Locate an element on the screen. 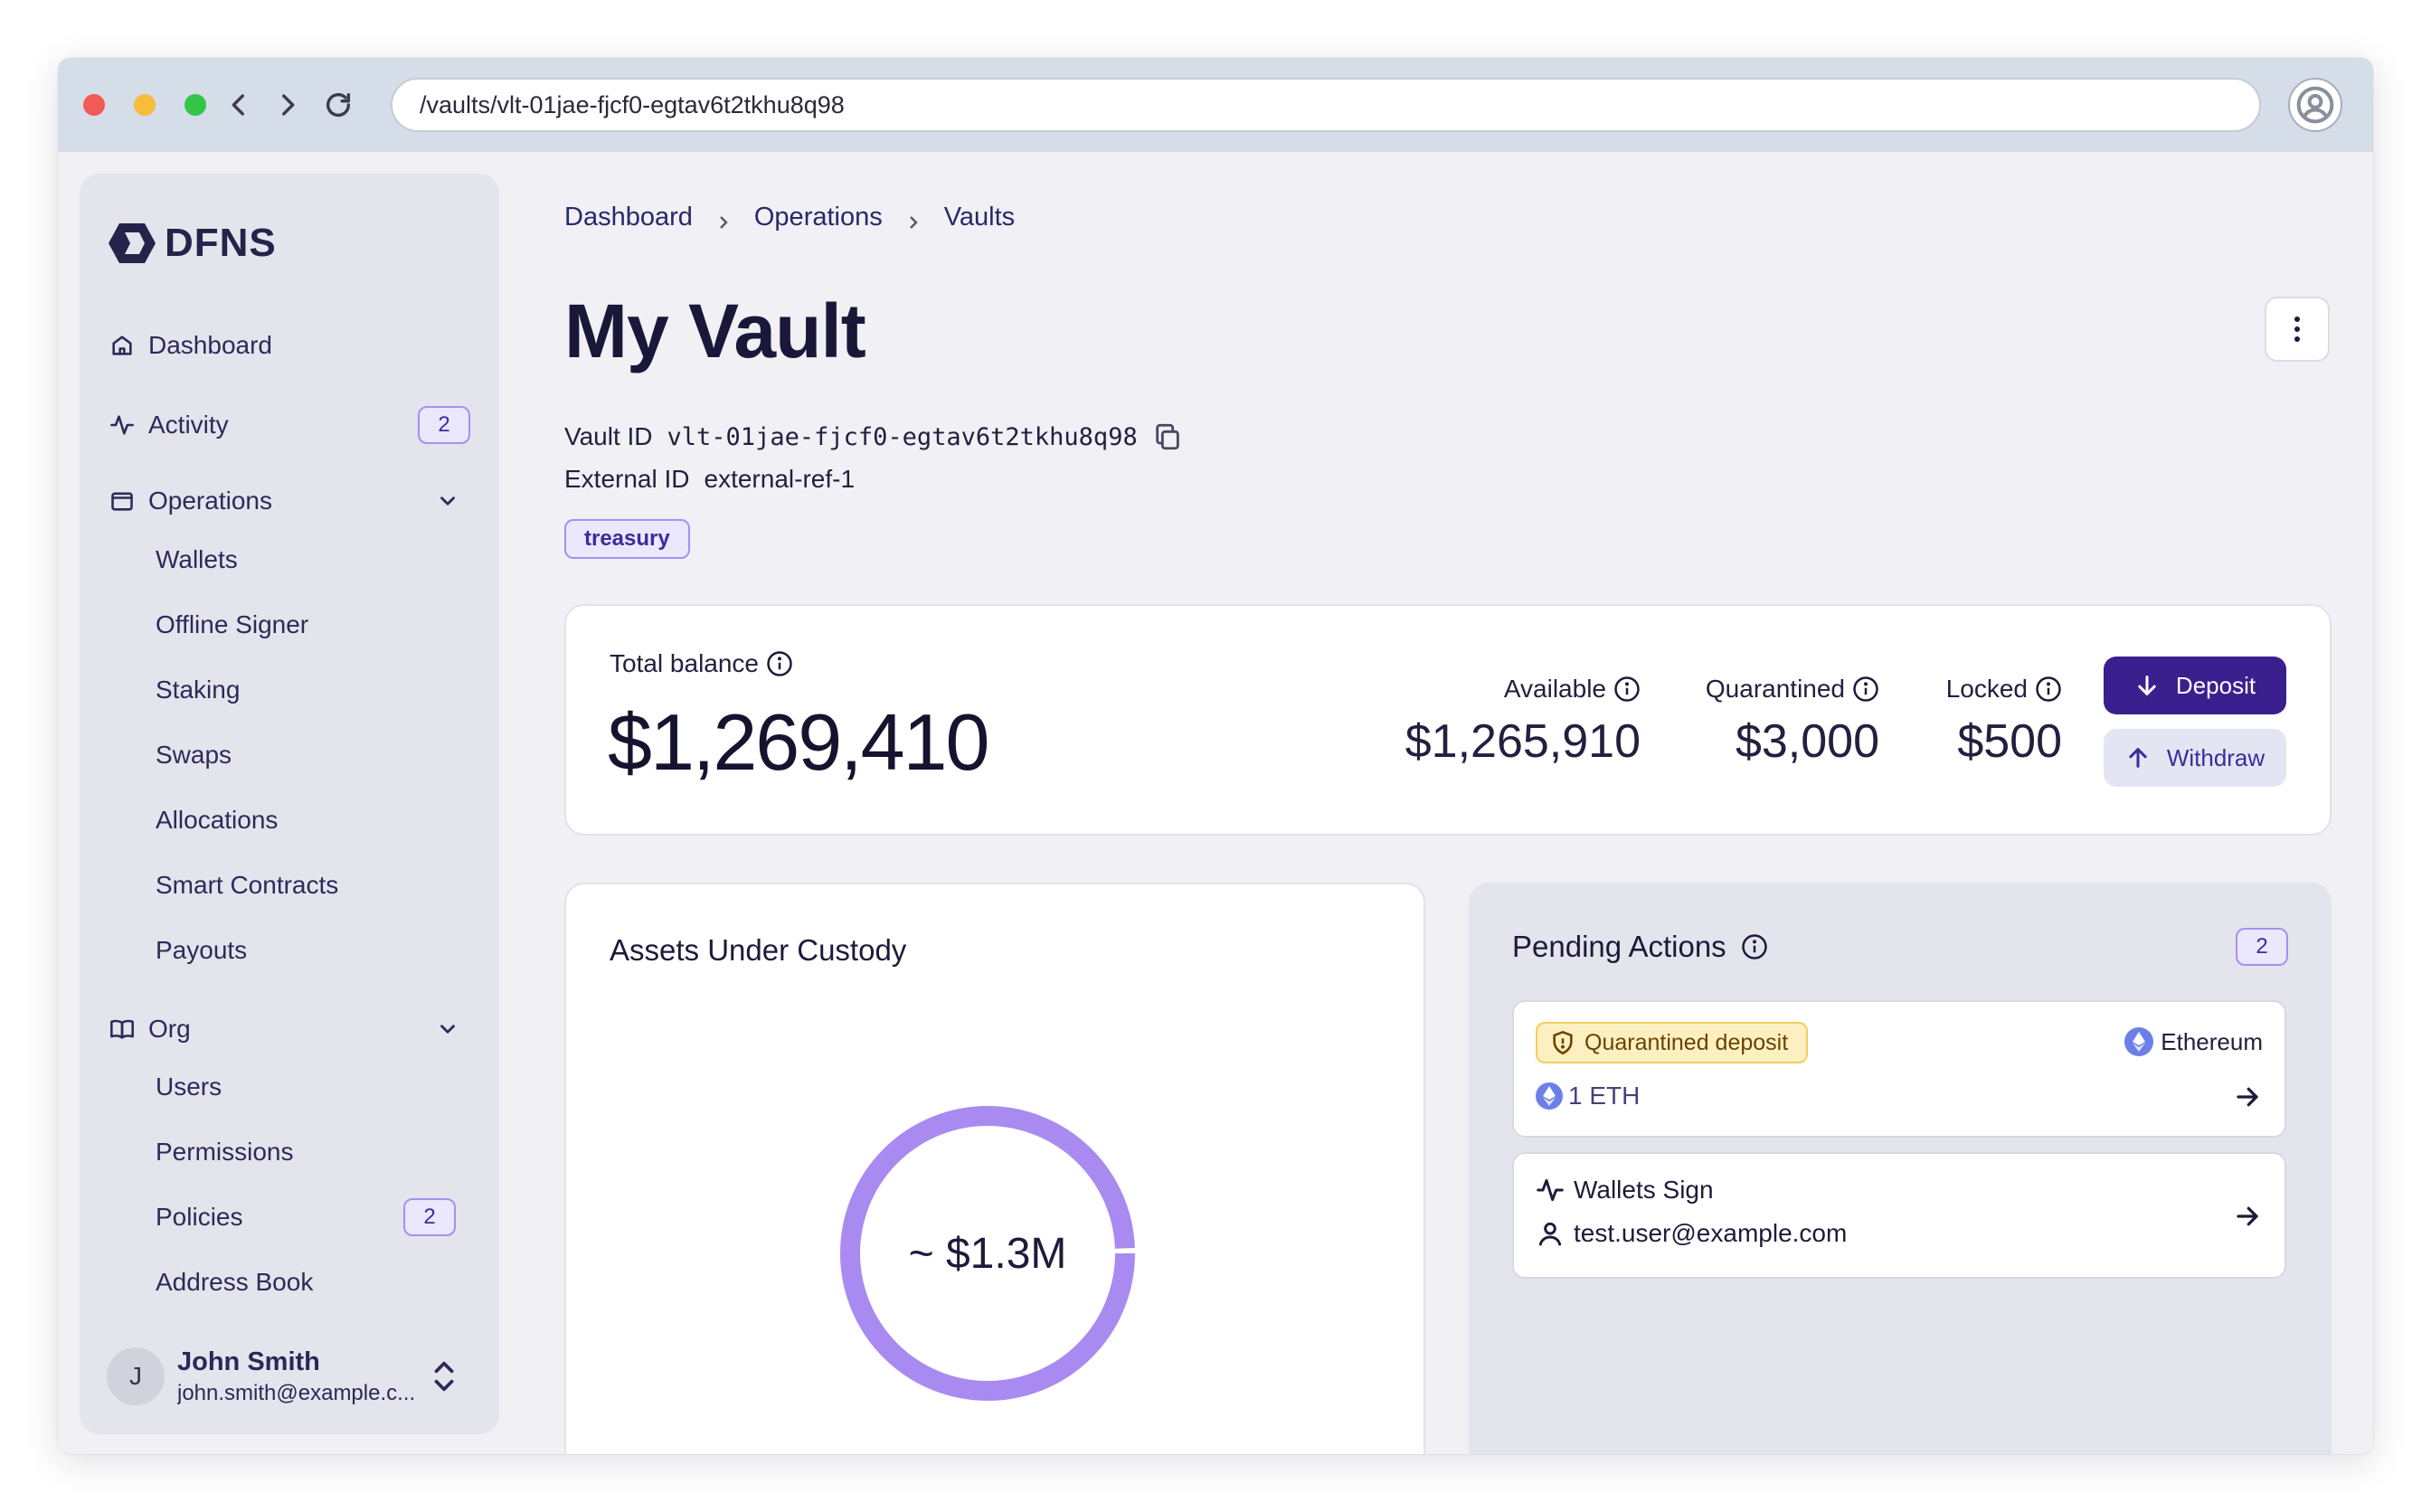  sidebar-item-label: Permissions is located at coordinates (225, 1152).